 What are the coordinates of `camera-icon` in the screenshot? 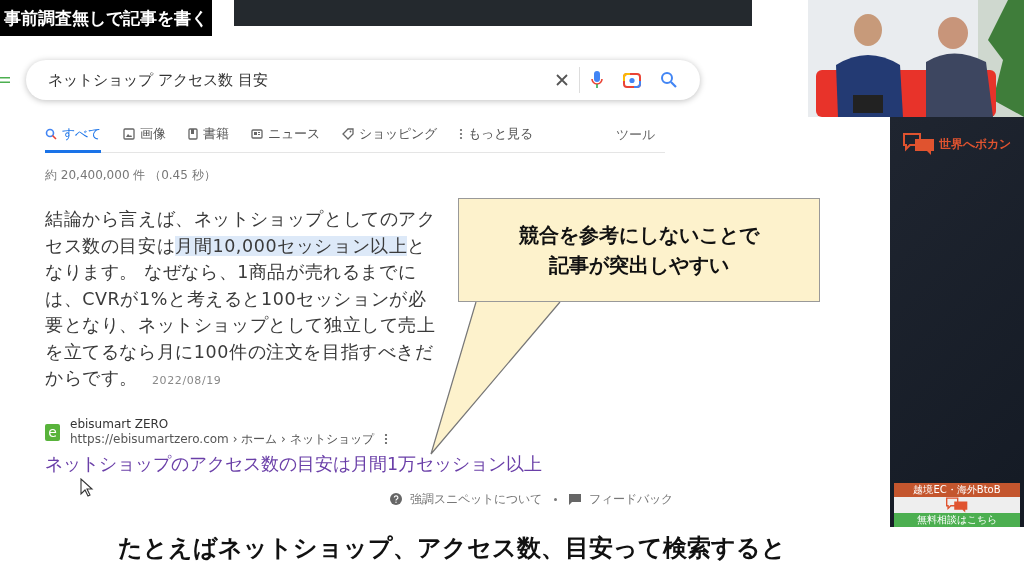 It's located at (632, 80).